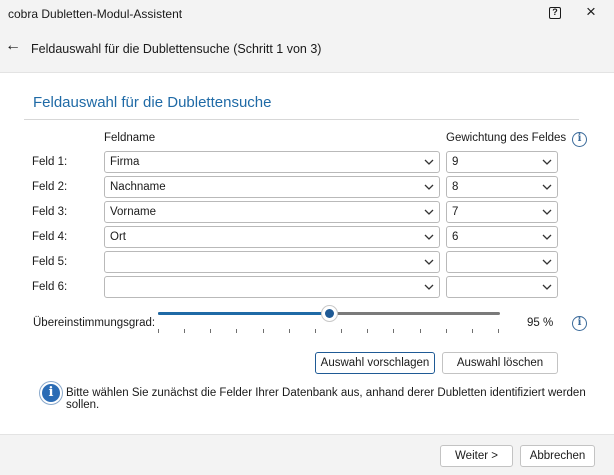 The image size is (614, 475). Describe the element at coordinates (455, 212) in the screenshot. I see `dropdown-value: 7` at that location.